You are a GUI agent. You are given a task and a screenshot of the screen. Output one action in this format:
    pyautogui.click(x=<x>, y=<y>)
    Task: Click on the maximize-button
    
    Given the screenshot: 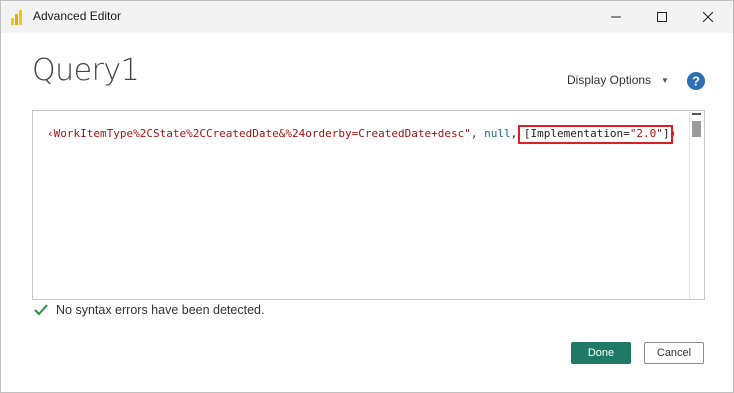 What is the action you would take?
    pyautogui.click(x=662, y=17)
    